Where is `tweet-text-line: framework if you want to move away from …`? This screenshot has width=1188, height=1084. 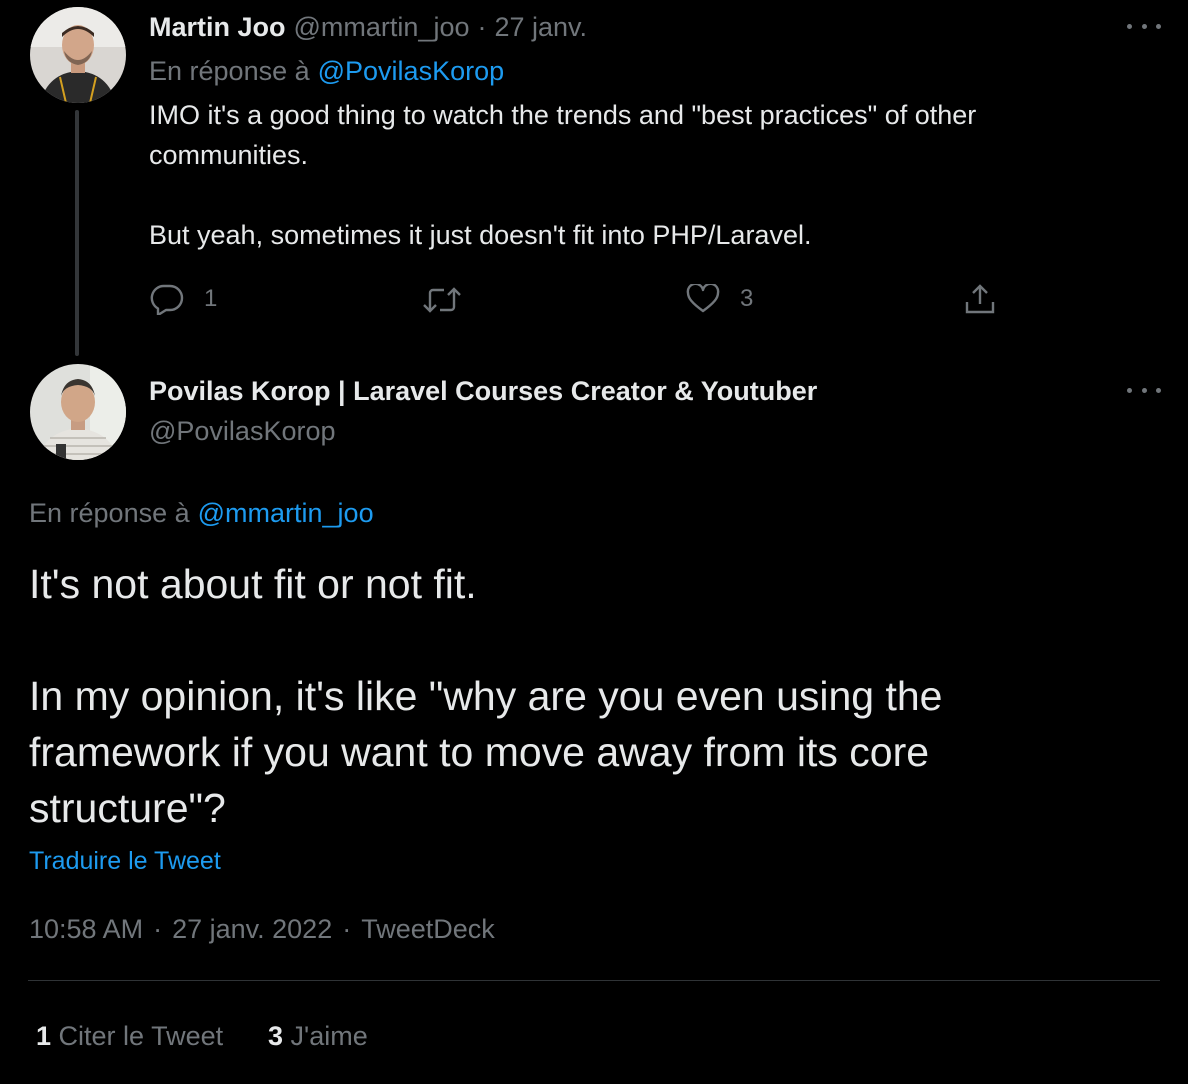
tweet-text-line: framework if you want to move away from … is located at coordinates (479, 752).